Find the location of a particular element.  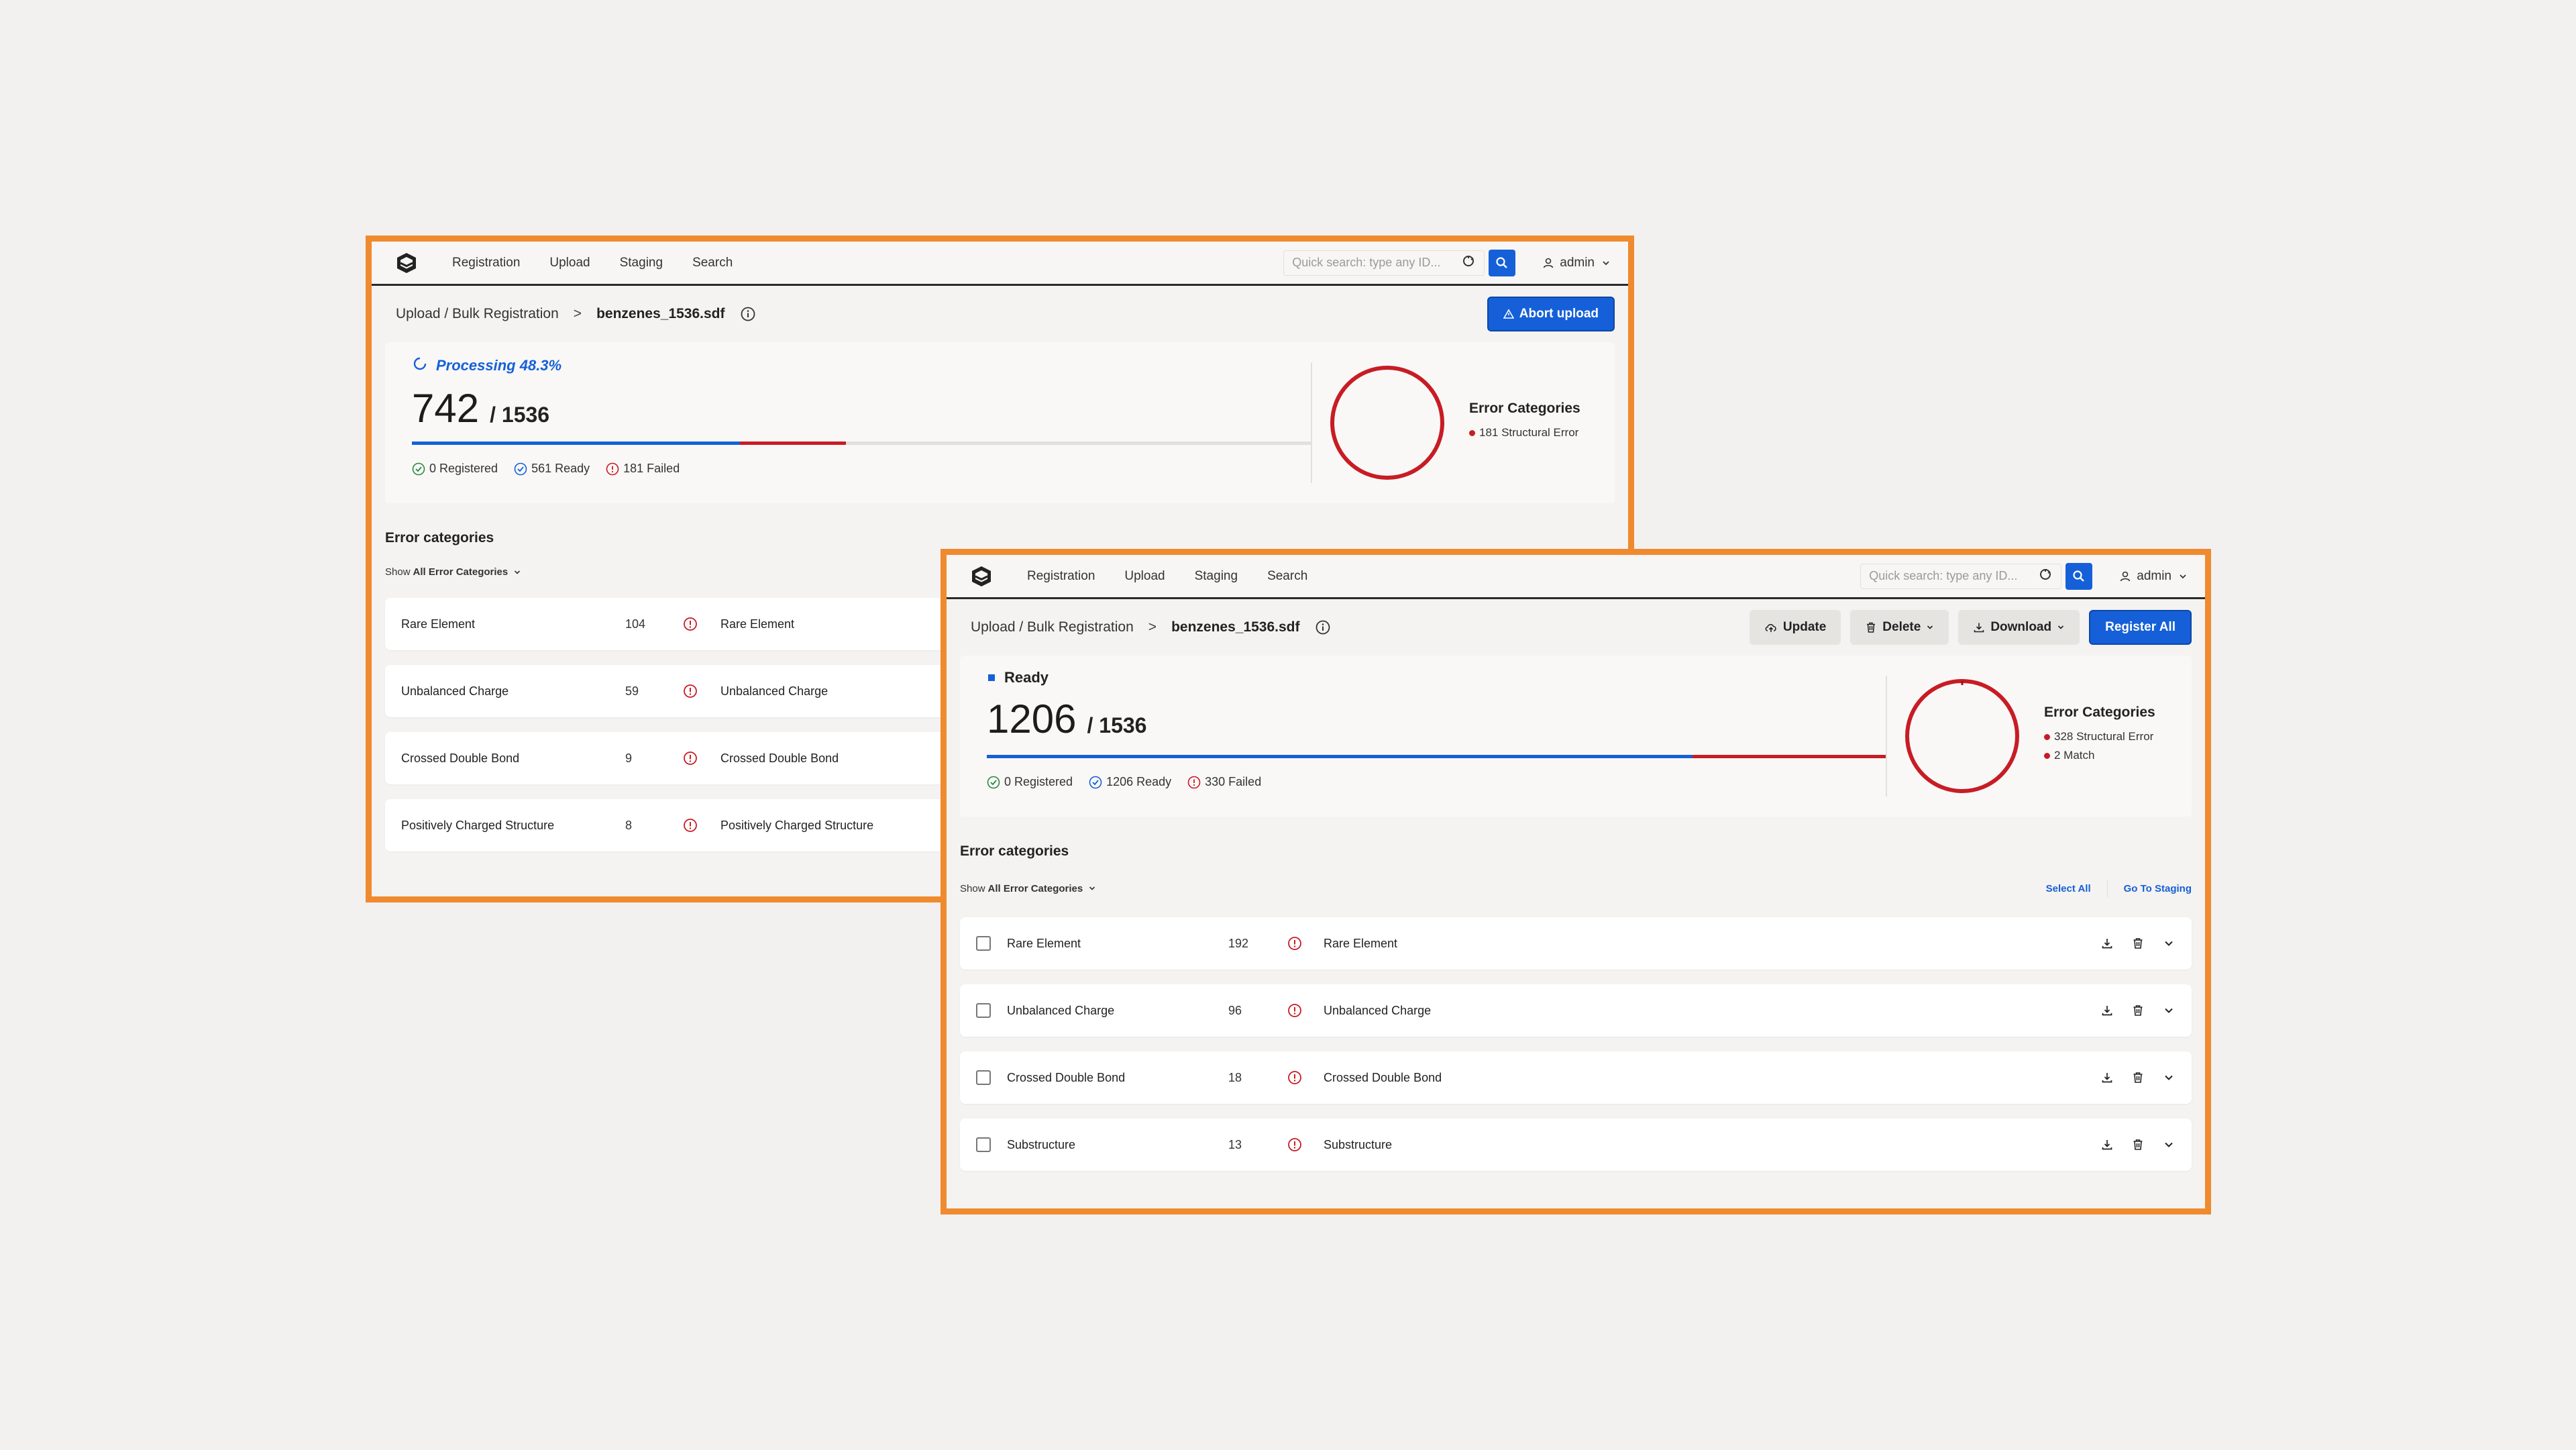

error-categories-title: Error Categories is located at coordinates (2099, 712).